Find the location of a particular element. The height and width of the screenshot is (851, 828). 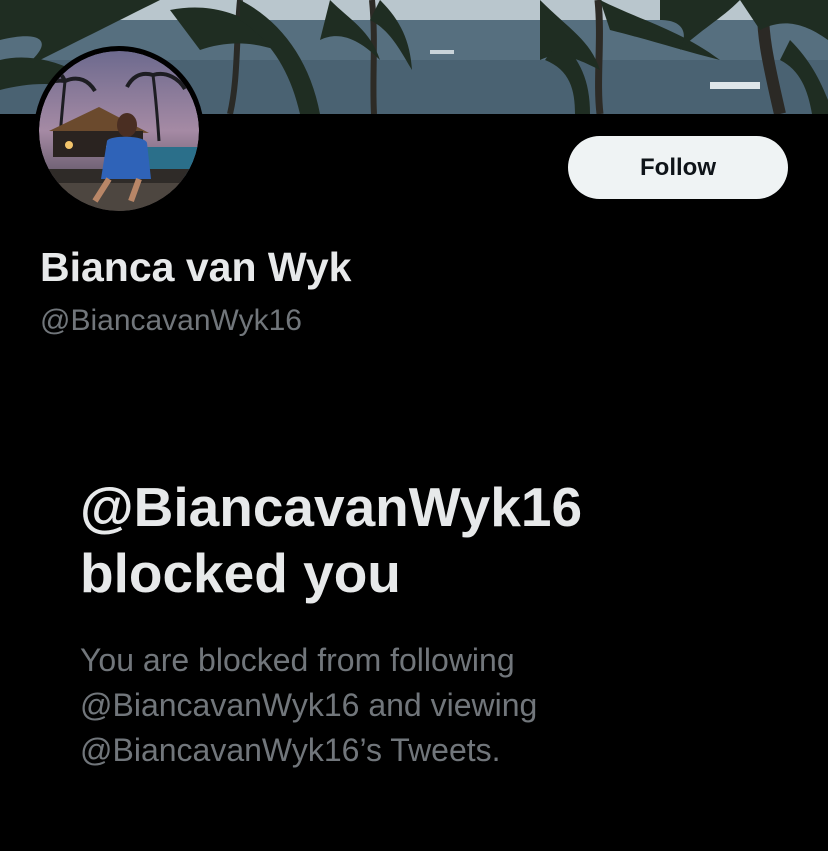

blocked-message-line: @BiancavanWyk16 and viewing is located at coordinates (309, 705).